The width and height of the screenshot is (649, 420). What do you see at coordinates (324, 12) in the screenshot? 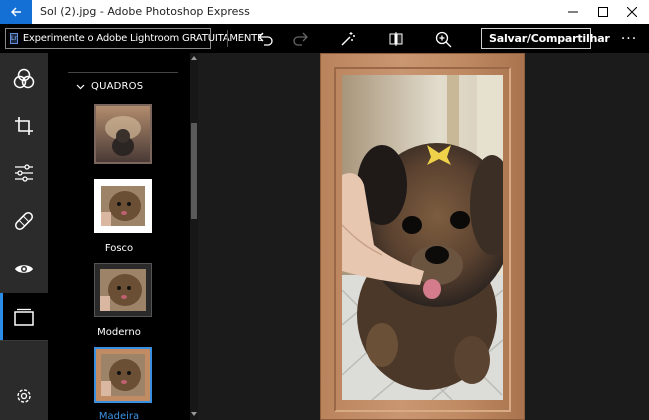
I see `title-bar: Sol (2).jpg - Adobe Photoshop Express` at bounding box center [324, 12].